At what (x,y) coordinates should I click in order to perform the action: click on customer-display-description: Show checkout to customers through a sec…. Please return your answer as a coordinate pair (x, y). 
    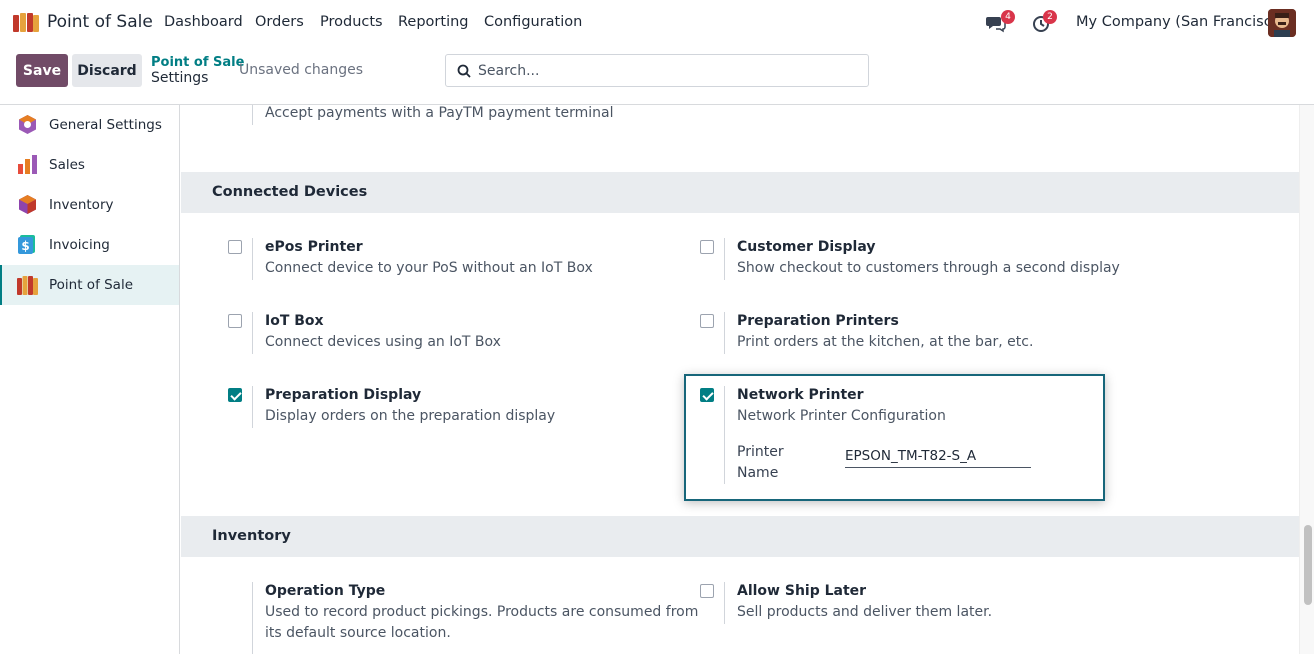
    Looking at the image, I should click on (928, 268).